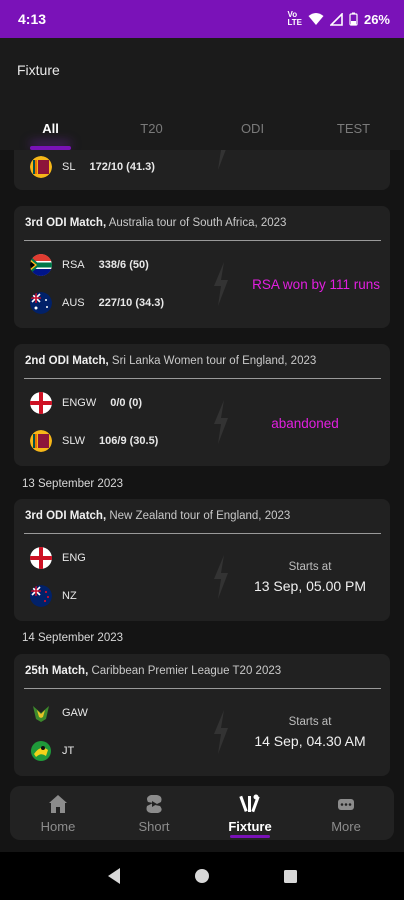 Image resolution: width=404 pixels, height=900 pixels. What do you see at coordinates (52, 751) in the screenshot?
I see `team-row: JT` at bounding box center [52, 751].